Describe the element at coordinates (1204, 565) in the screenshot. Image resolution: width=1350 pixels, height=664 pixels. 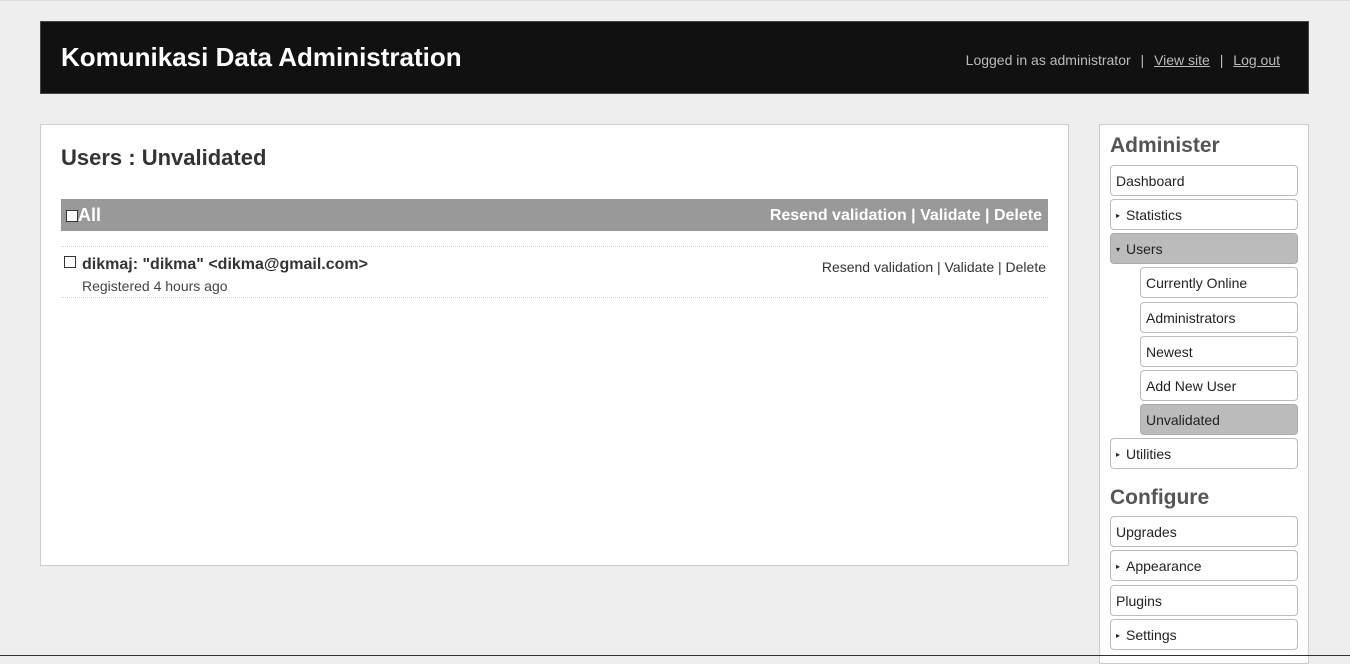
I see `nav-appearance: ▸ Appearance` at that location.